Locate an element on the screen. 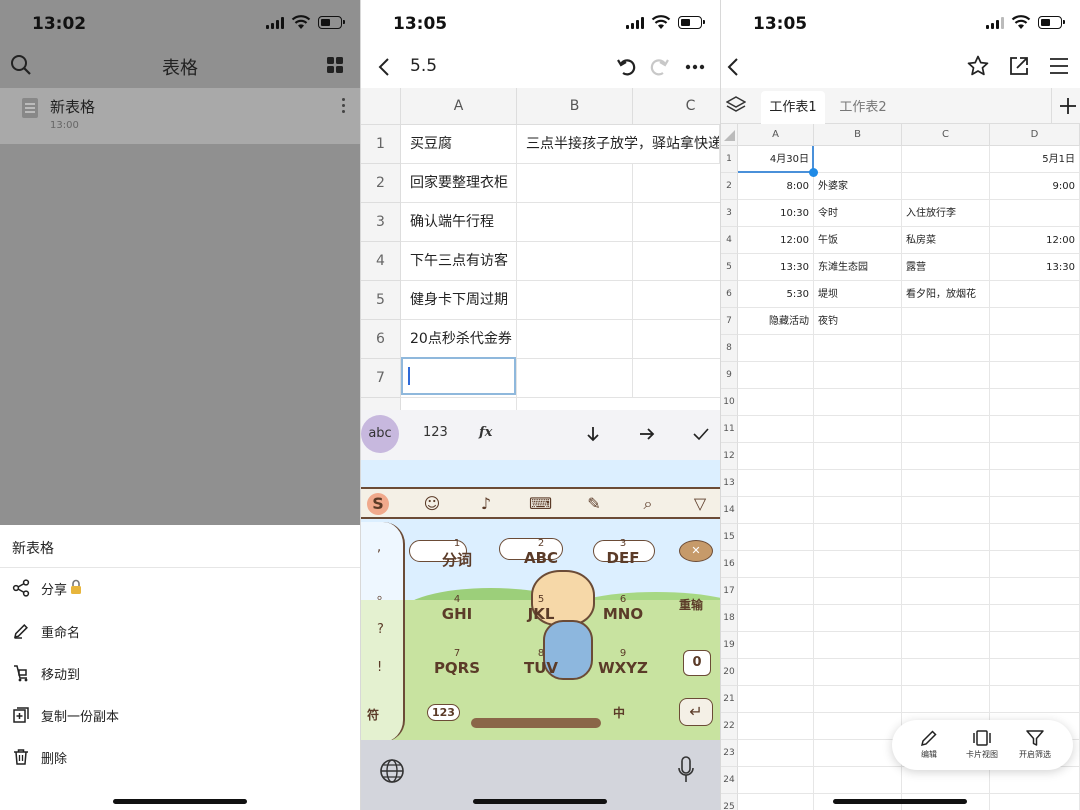 The height and width of the screenshot is (810, 1080). enter-key: ↵ is located at coordinates (696, 712).